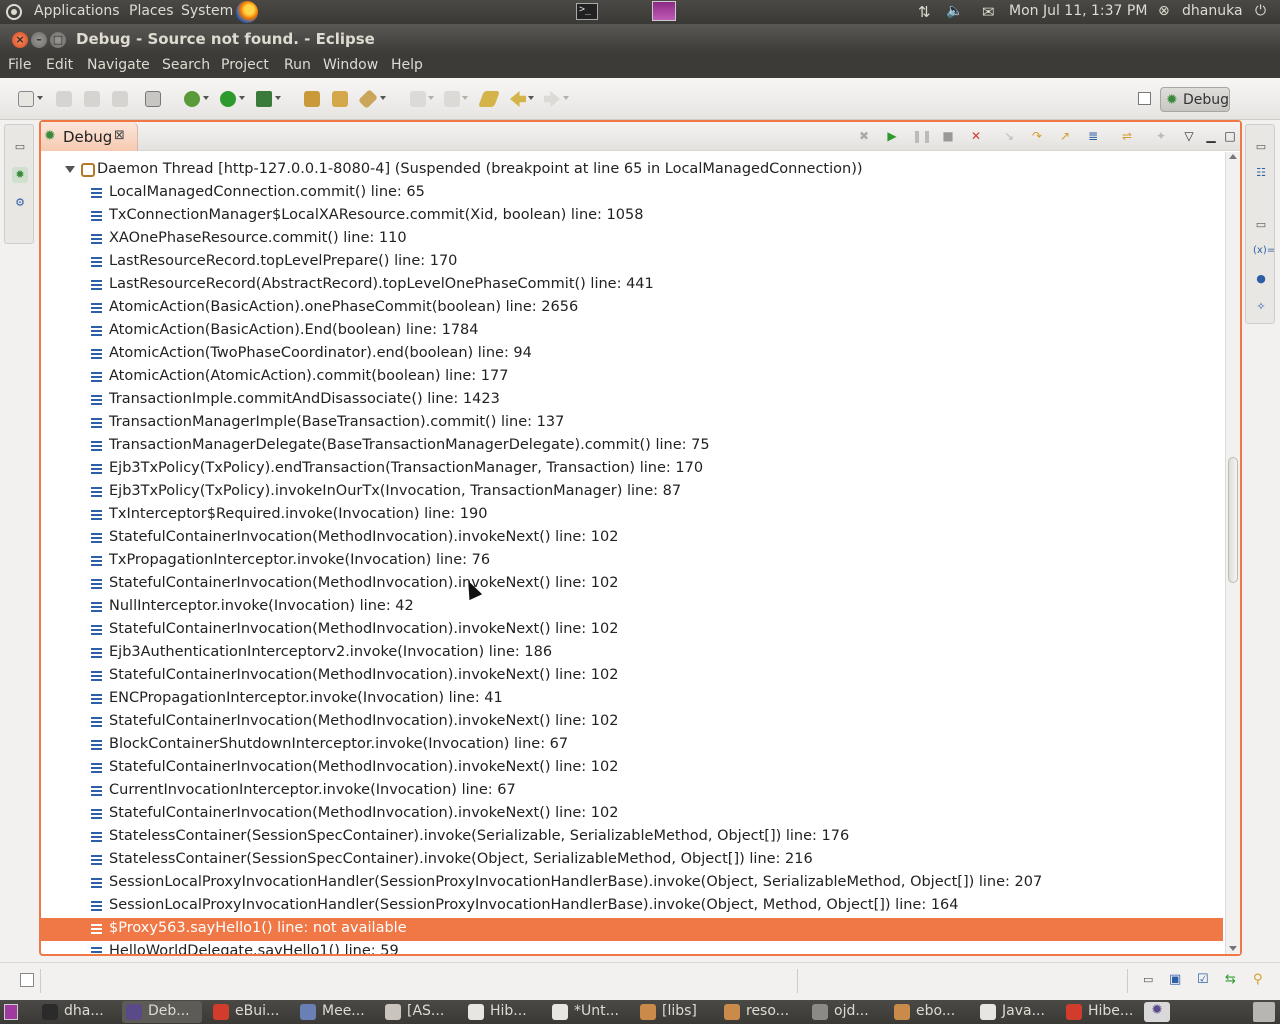 The image size is (1280, 1024). I want to click on run-dropdown-icon, so click(242, 98).